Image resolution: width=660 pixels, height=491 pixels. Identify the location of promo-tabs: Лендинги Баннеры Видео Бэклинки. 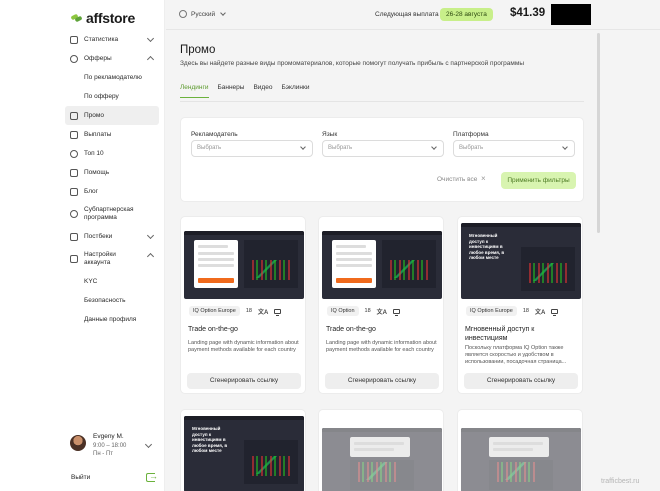
(249, 91).